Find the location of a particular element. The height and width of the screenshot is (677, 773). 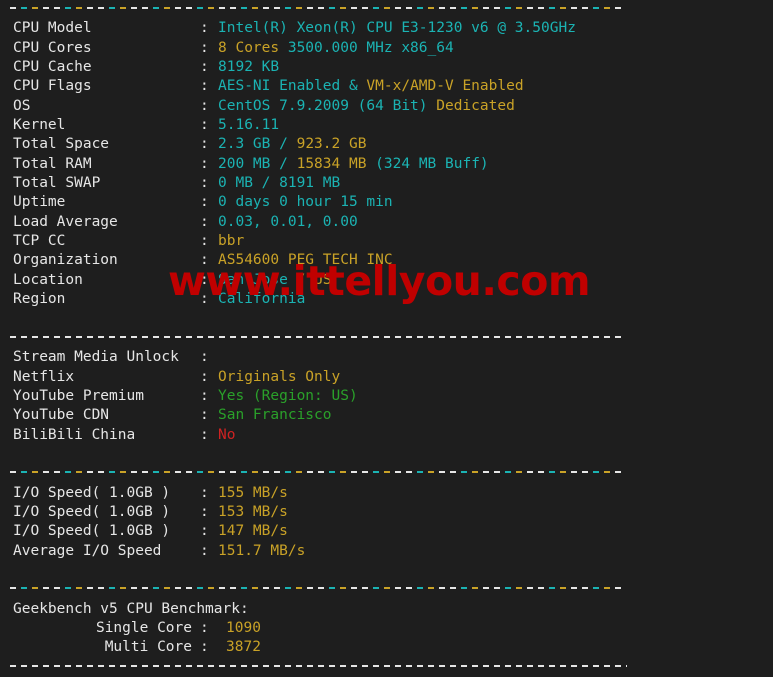

value-io-speed-1: 155 MB/s is located at coordinates (253, 492).